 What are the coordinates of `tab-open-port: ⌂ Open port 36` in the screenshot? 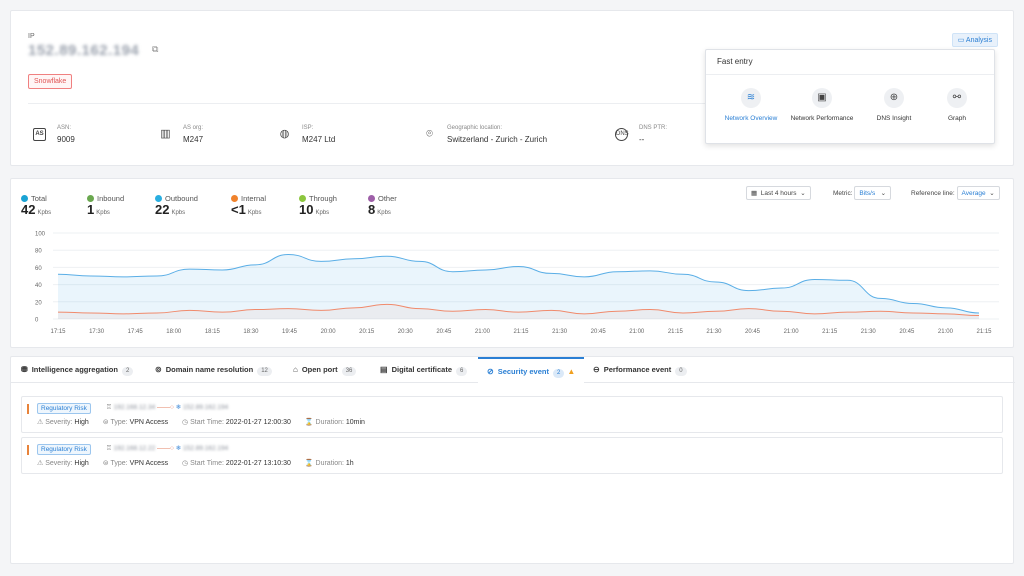 It's located at (325, 370).